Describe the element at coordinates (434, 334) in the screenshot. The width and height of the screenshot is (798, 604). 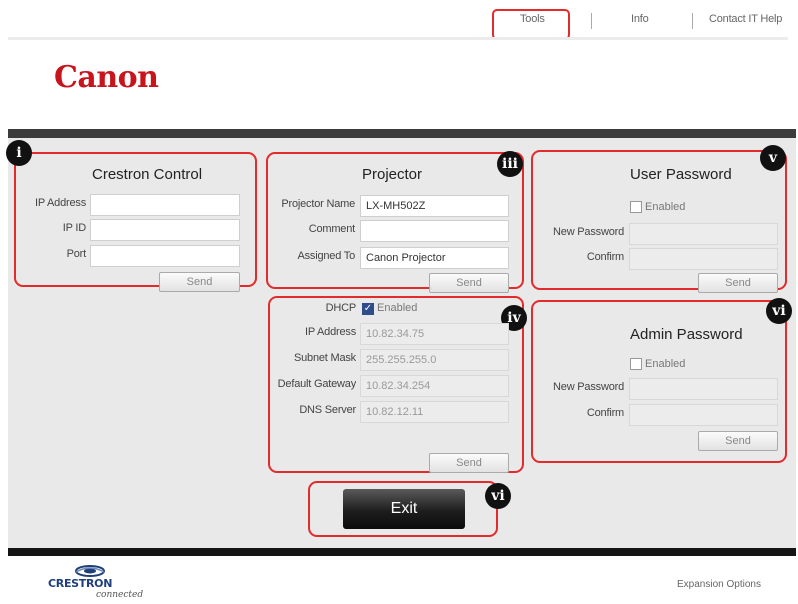
I see `network-ip-address-input: 10.82.34.75` at that location.